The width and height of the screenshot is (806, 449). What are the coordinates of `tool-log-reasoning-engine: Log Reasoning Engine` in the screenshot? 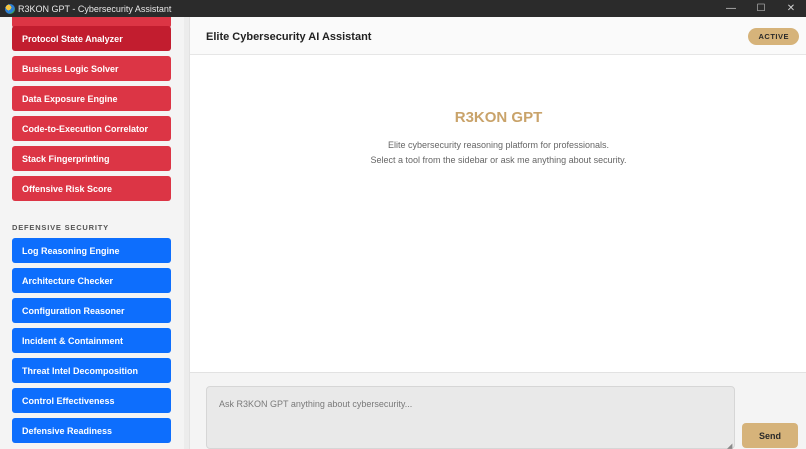 It's located at (91, 250).